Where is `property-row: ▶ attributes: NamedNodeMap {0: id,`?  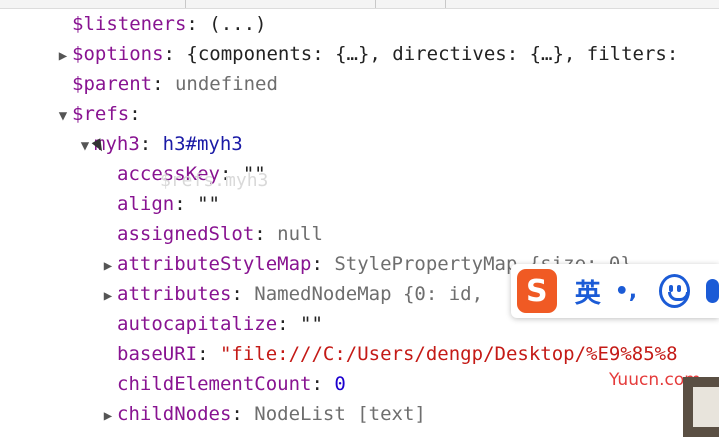
property-row: ▶ attributes: NamedNodeMap {0: id, is located at coordinates (292, 294).